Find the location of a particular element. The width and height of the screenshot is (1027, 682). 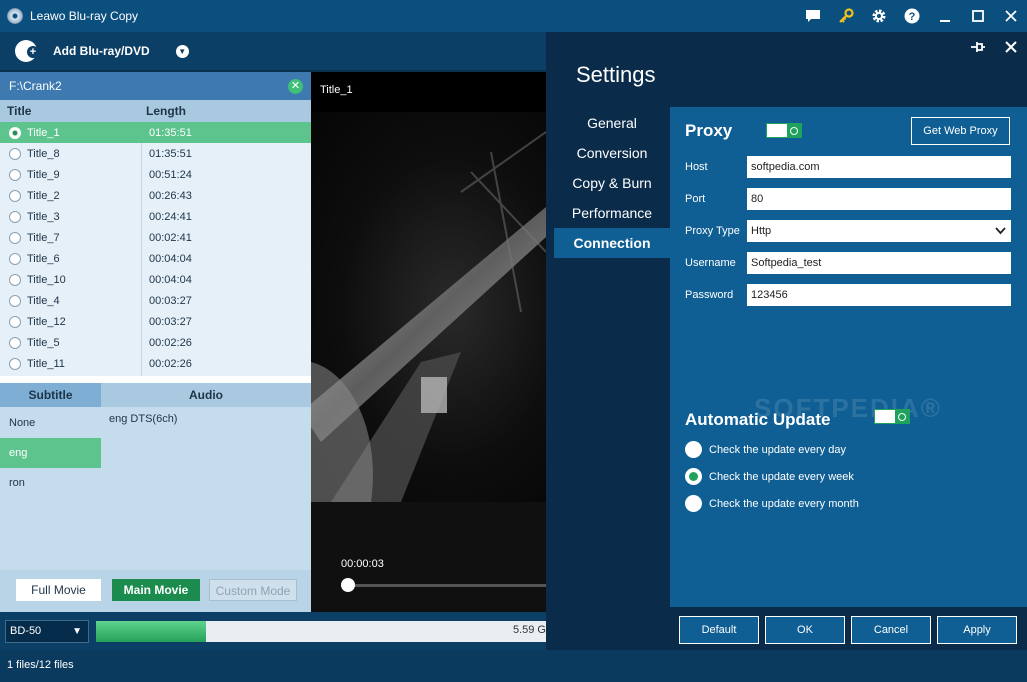

preview-frame is located at coordinates (428, 307).